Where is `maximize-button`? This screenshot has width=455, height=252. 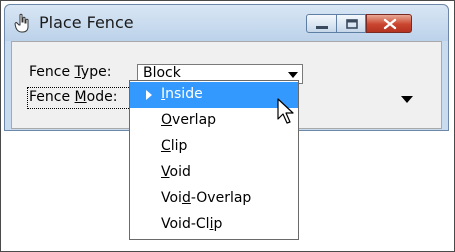 maximize-button is located at coordinates (351, 23).